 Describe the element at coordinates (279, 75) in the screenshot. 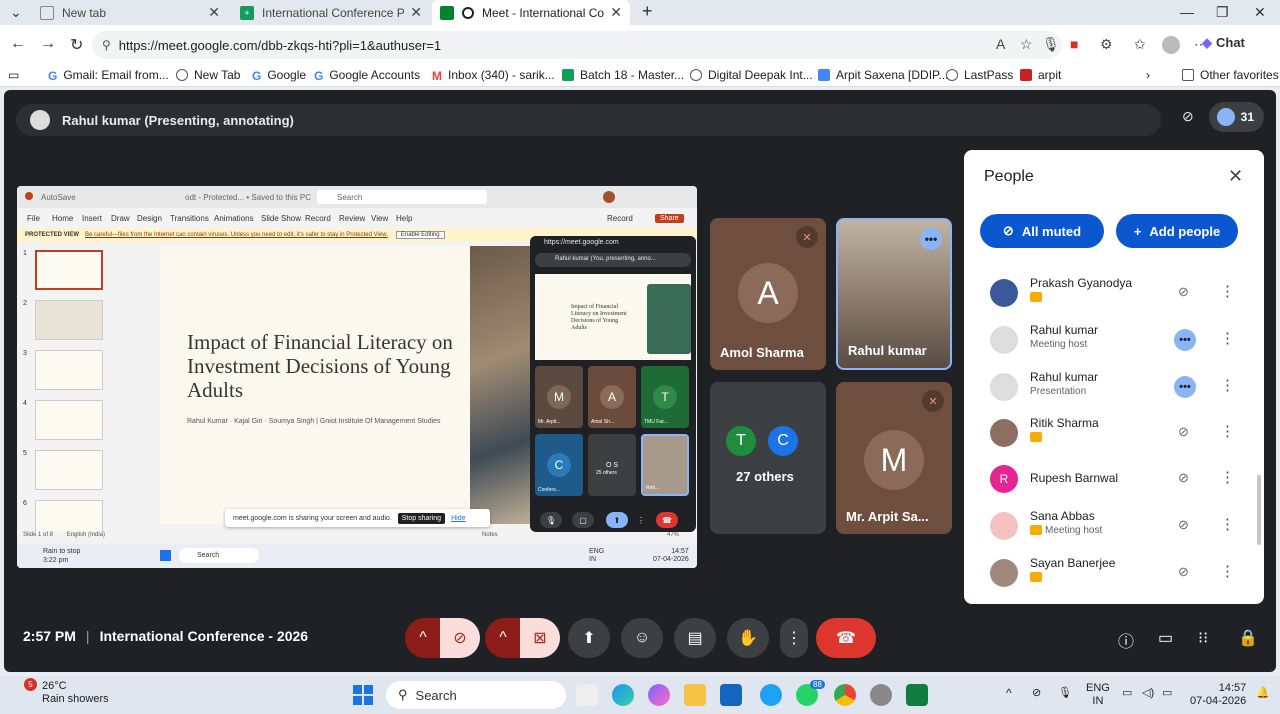

I see `bookmark-google: G Google` at that location.